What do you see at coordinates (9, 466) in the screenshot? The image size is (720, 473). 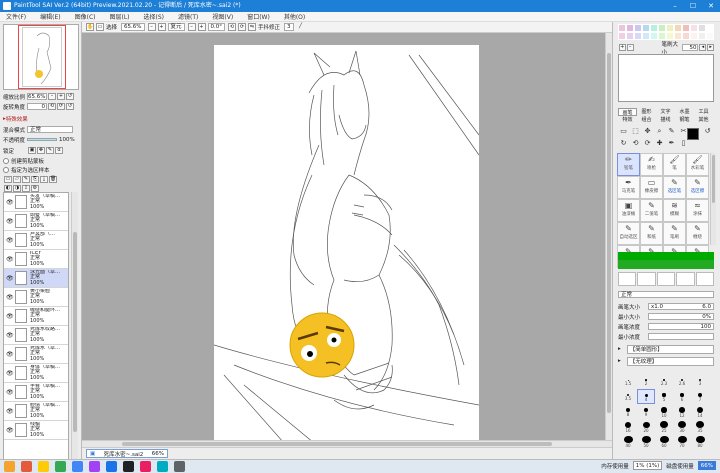 I see `taskbar-app-1-icon` at bounding box center [9, 466].